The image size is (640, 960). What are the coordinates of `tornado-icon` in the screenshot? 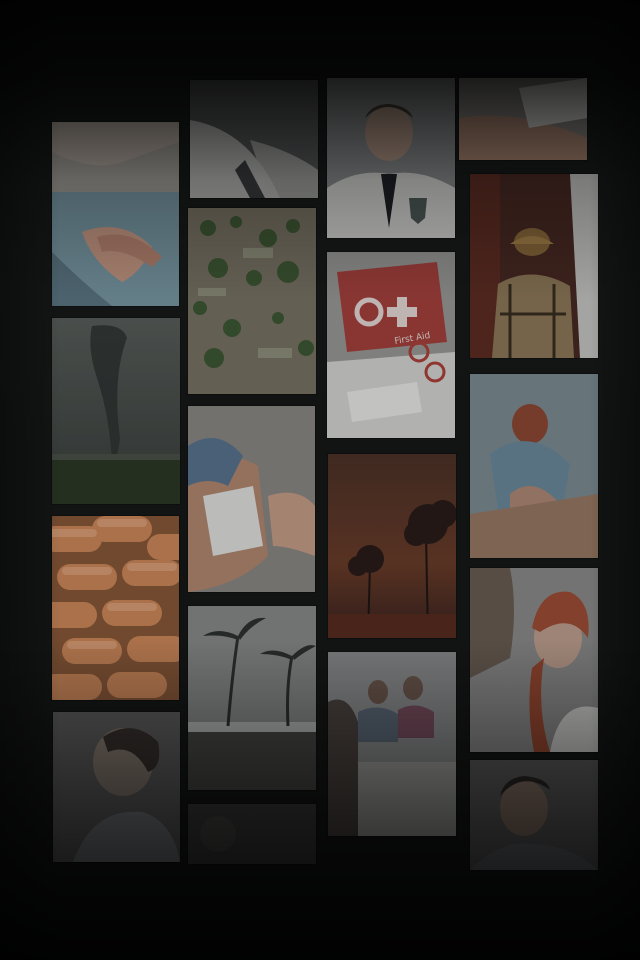 It's located at (116, 411).